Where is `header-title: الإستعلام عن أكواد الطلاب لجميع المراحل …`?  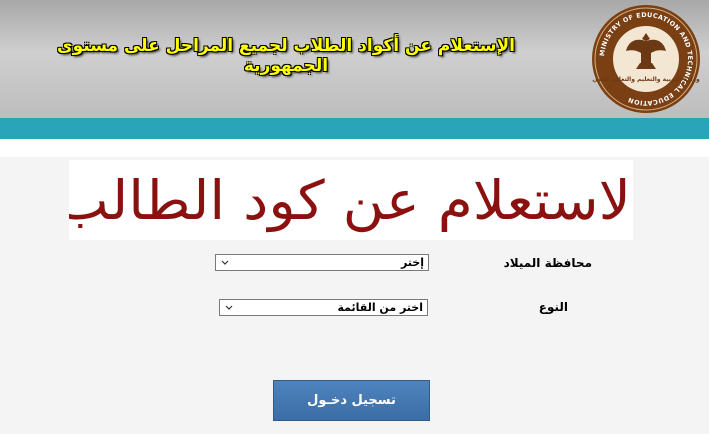 header-title: الإستعلام عن أكواد الطلاب لجميع المراحل … is located at coordinates (286, 56).